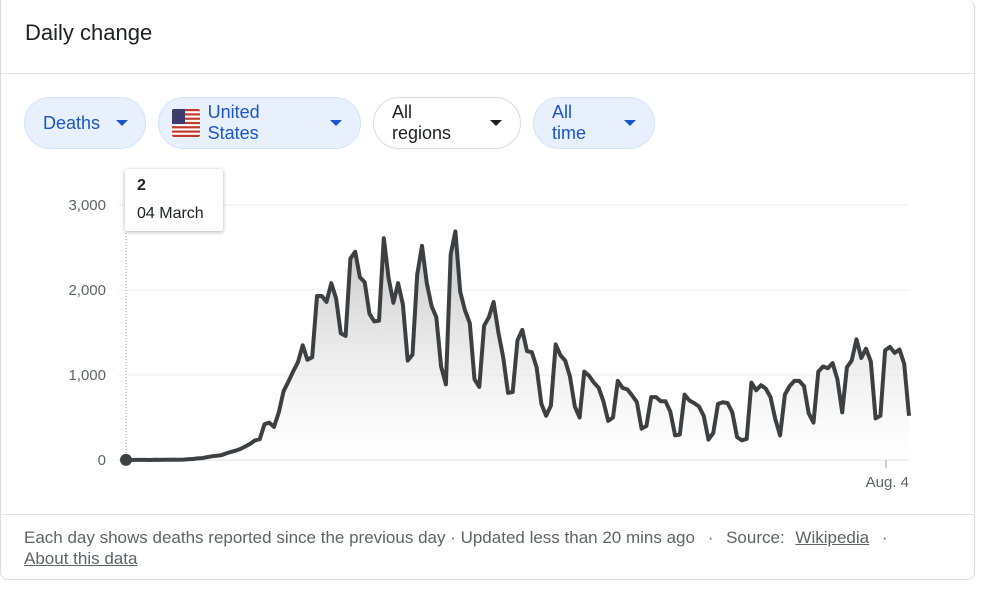 The width and height of the screenshot is (982, 603). What do you see at coordinates (87, 290) in the screenshot?
I see `y-tick-label: 2,000` at bounding box center [87, 290].